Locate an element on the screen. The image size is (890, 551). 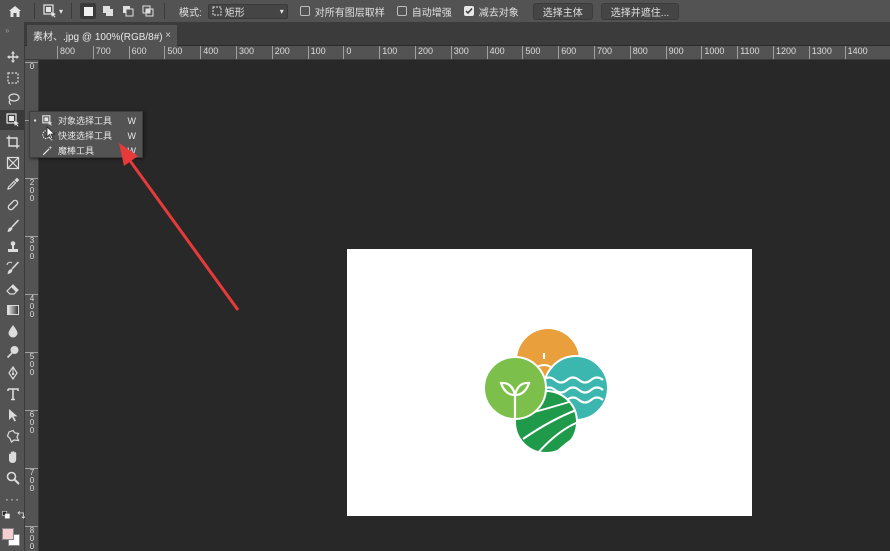
panel-grip-icon: » is located at coordinates (12, 30).